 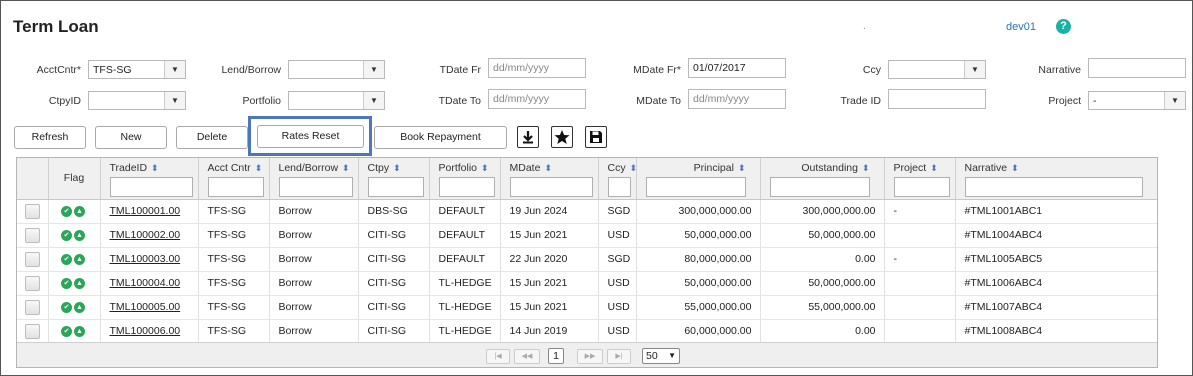 I want to click on trade-id-cell: TML100001.00, so click(x=149, y=211).